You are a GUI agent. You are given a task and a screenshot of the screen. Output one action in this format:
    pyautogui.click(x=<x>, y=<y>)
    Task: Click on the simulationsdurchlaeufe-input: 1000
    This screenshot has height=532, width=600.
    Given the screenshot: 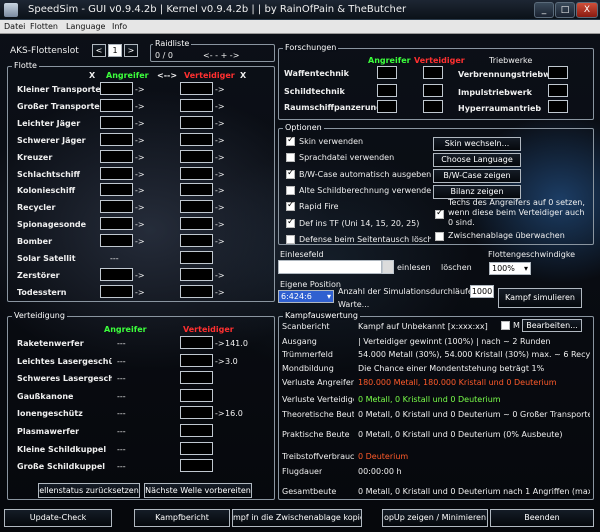 What is the action you would take?
    pyautogui.click(x=482, y=291)
    